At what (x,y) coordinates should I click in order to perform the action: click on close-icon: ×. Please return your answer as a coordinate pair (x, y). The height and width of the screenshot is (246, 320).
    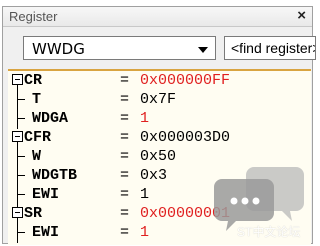
    Looking at the image, I should click on (301, 15).